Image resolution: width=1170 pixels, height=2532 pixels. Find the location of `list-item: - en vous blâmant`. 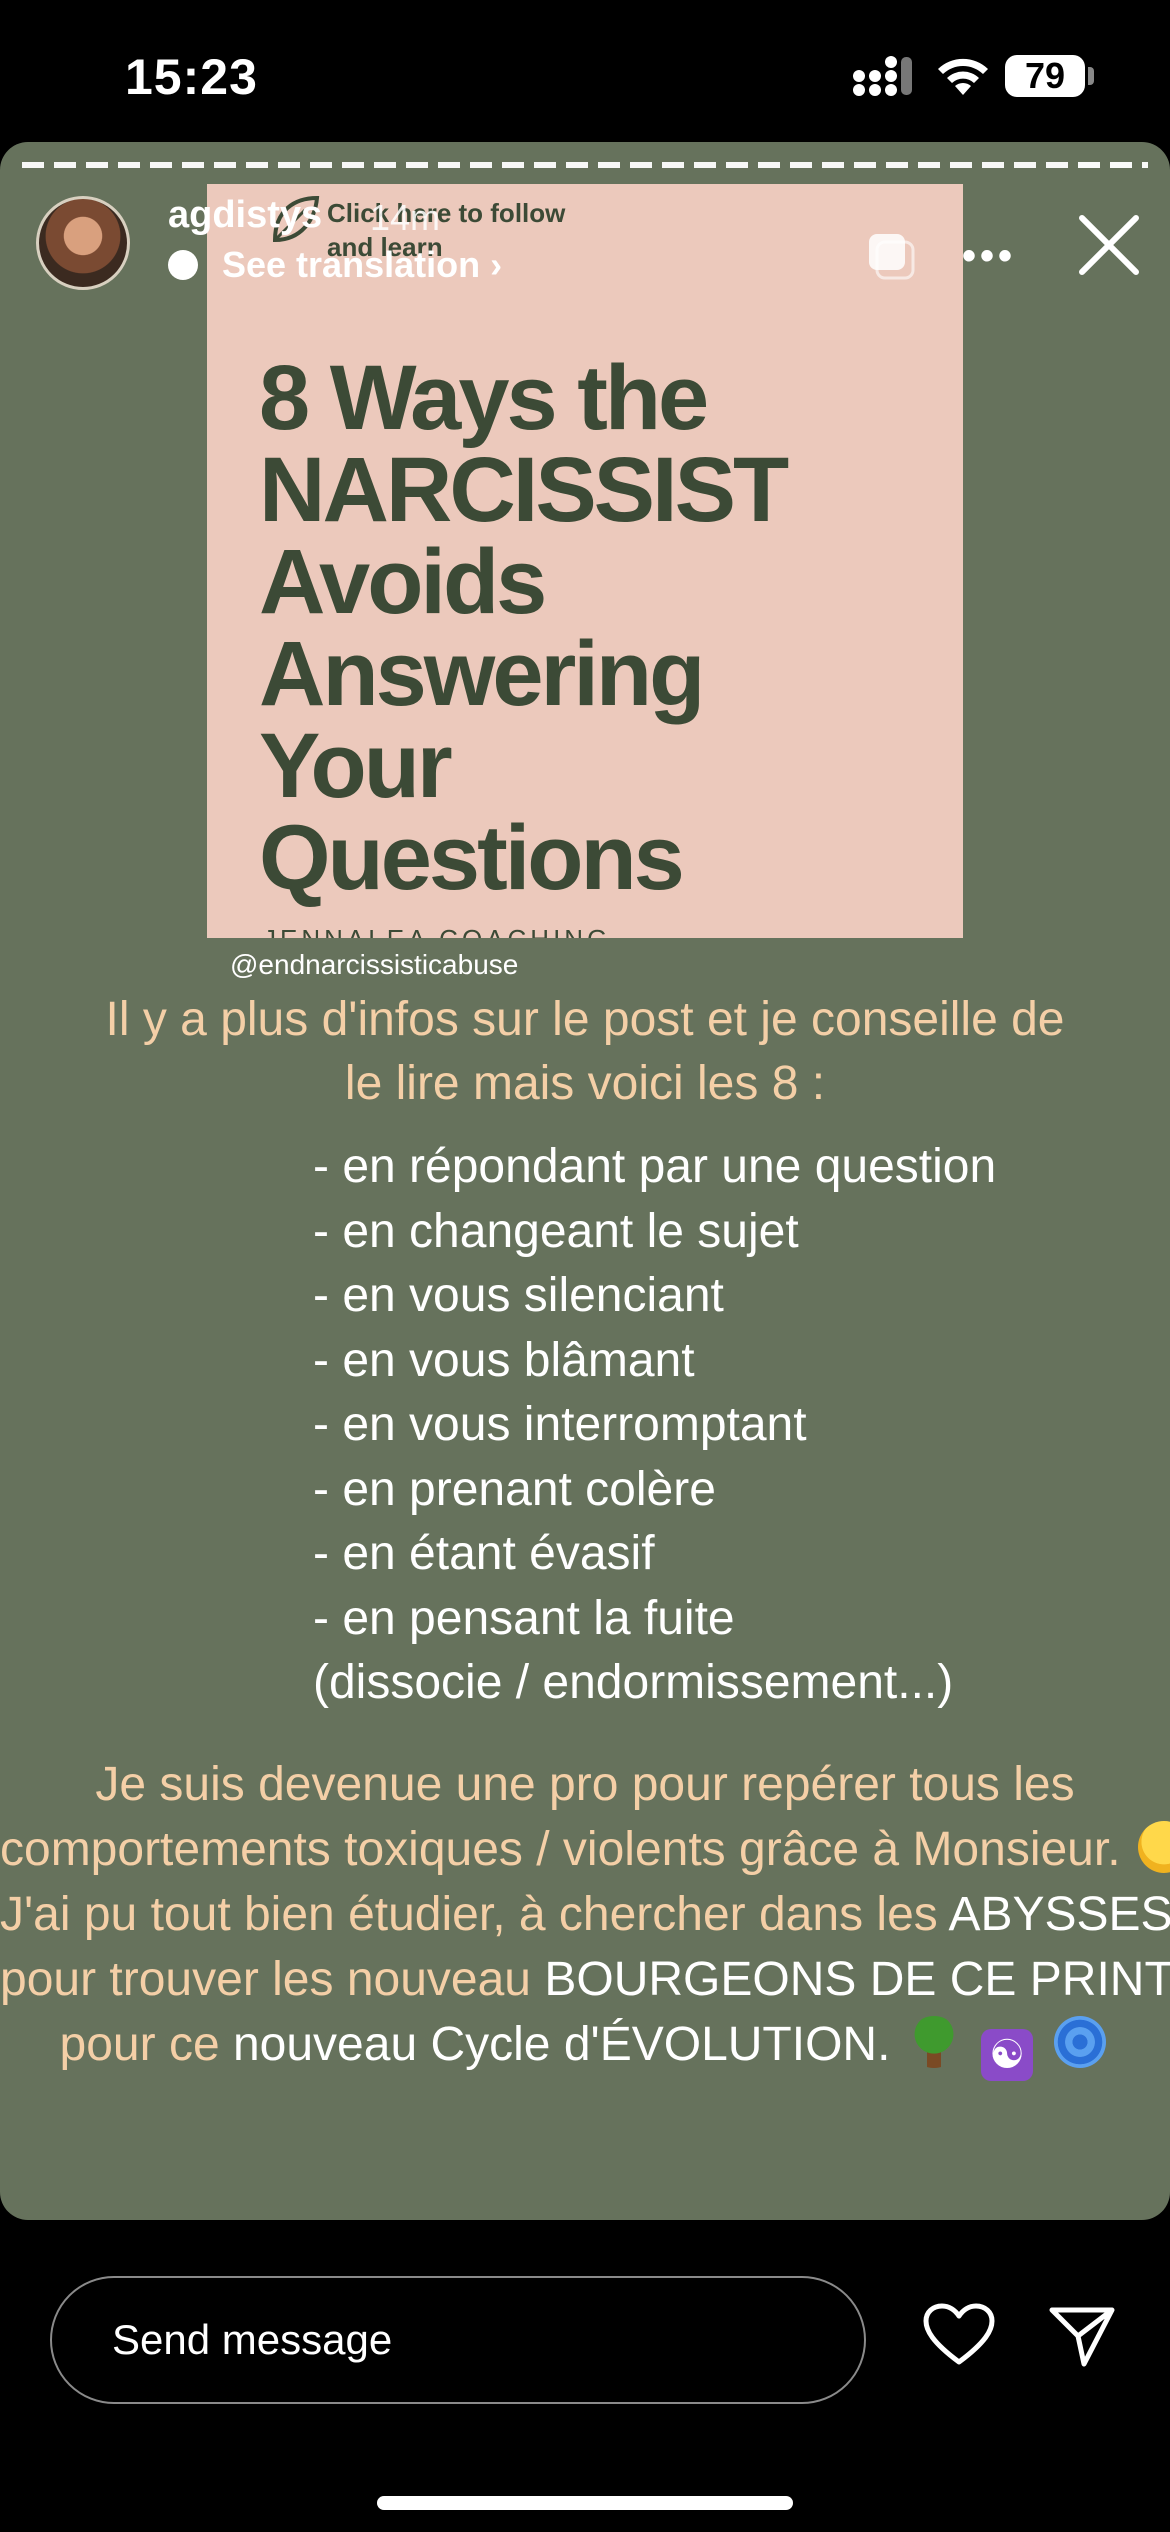

list-item: - en vous blâmant is located at coordinates (504, 1360).